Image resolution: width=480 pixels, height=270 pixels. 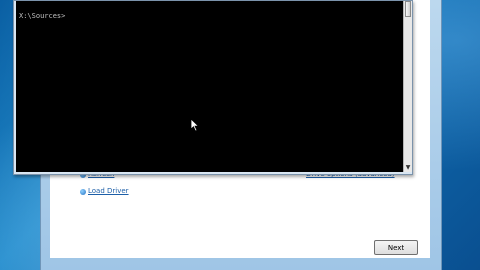 I want to click on vertical-scrollbar: ▼, so click(x=407, y=86).